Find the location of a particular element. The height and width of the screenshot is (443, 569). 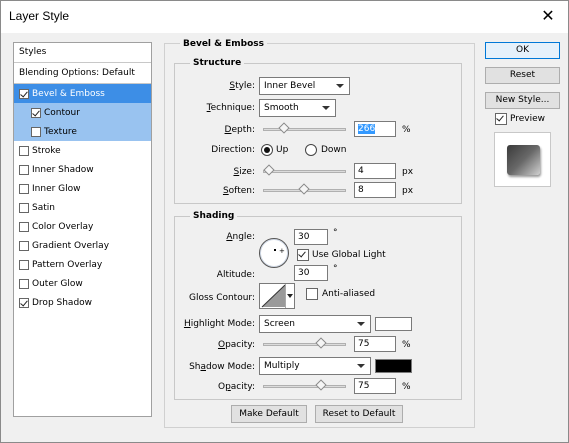

style-item-outer-glow: Outer Glow is located at coordinates (82, 283).